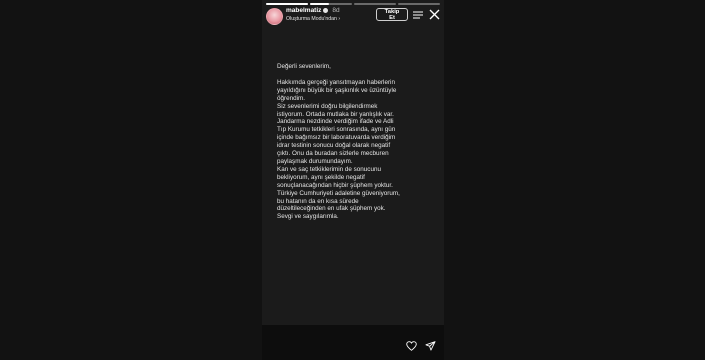  I want to click on verified-icon, so click(326, 10).